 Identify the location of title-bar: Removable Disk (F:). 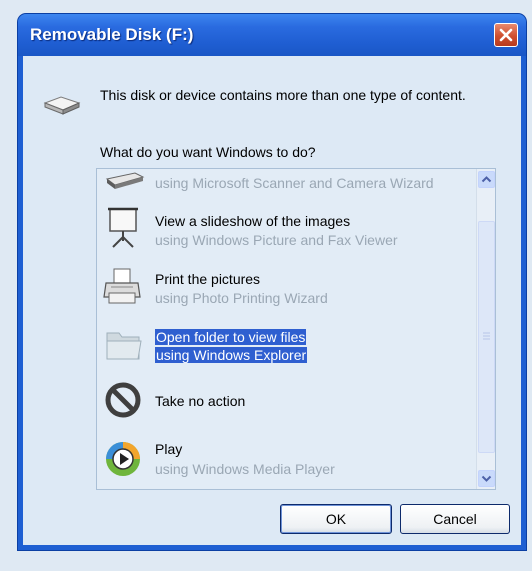
(272, 35).